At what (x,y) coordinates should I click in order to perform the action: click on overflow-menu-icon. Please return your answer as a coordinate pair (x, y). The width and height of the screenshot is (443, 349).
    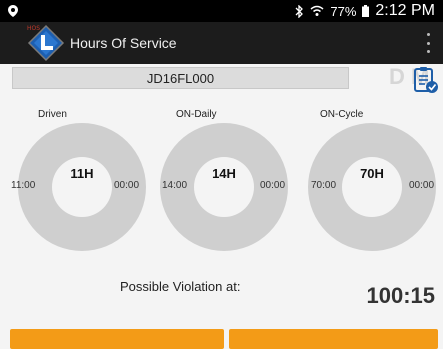
    Looking at the image, I should click on (428, 43).